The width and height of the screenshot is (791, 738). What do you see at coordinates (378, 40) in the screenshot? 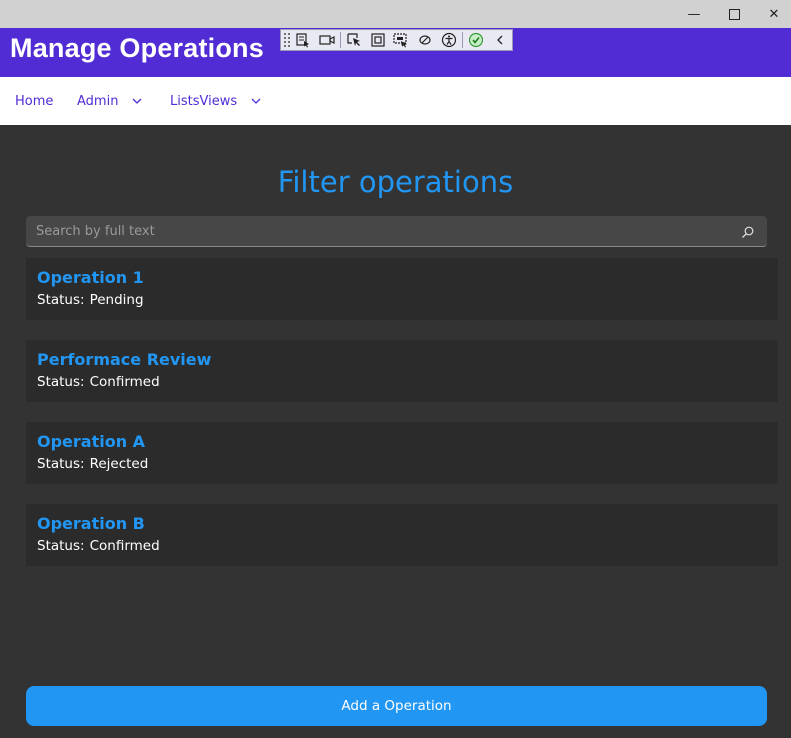
I see `display-layout-adorners-icon` at bounding box center [378, 40].